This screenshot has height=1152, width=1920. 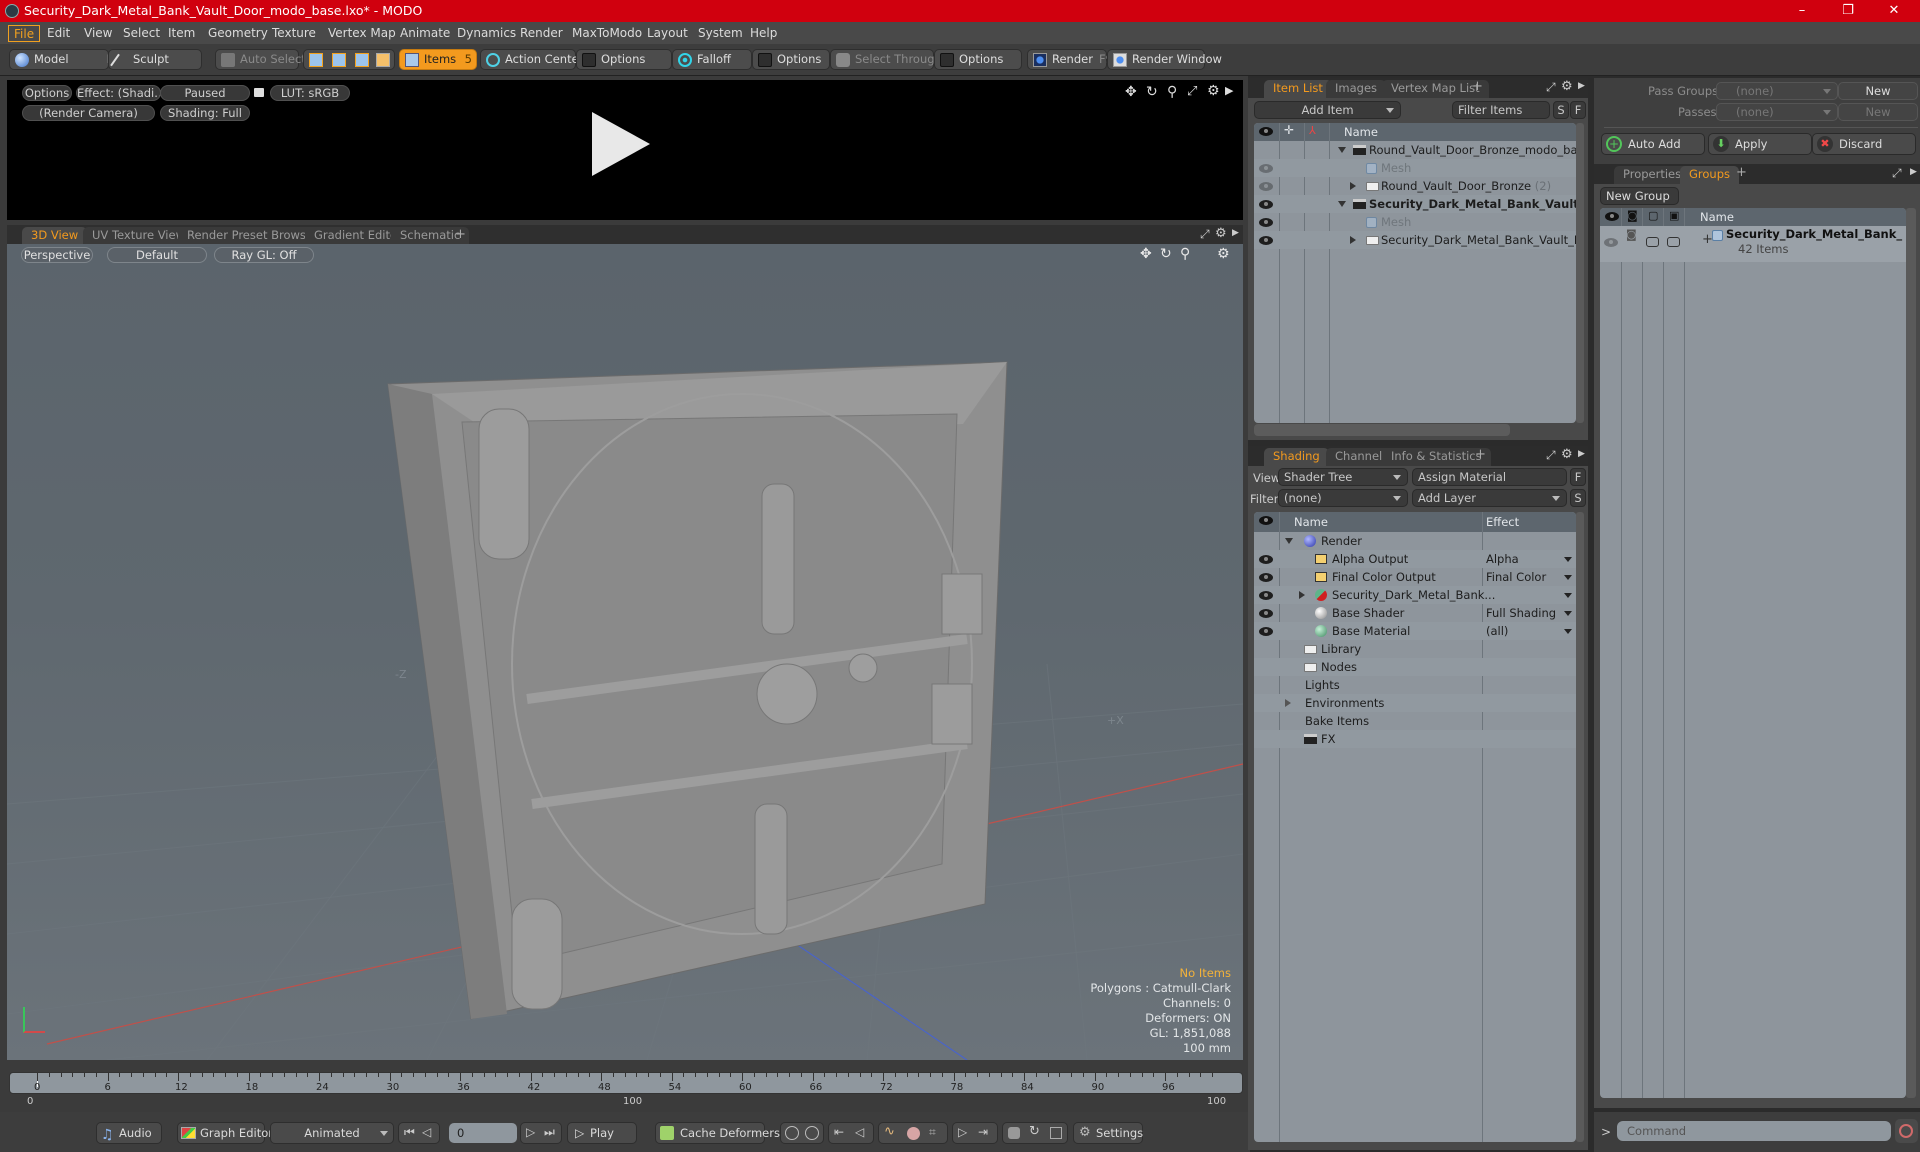 I want to click on default-dropdown: Default, so click(x=157, y=255).